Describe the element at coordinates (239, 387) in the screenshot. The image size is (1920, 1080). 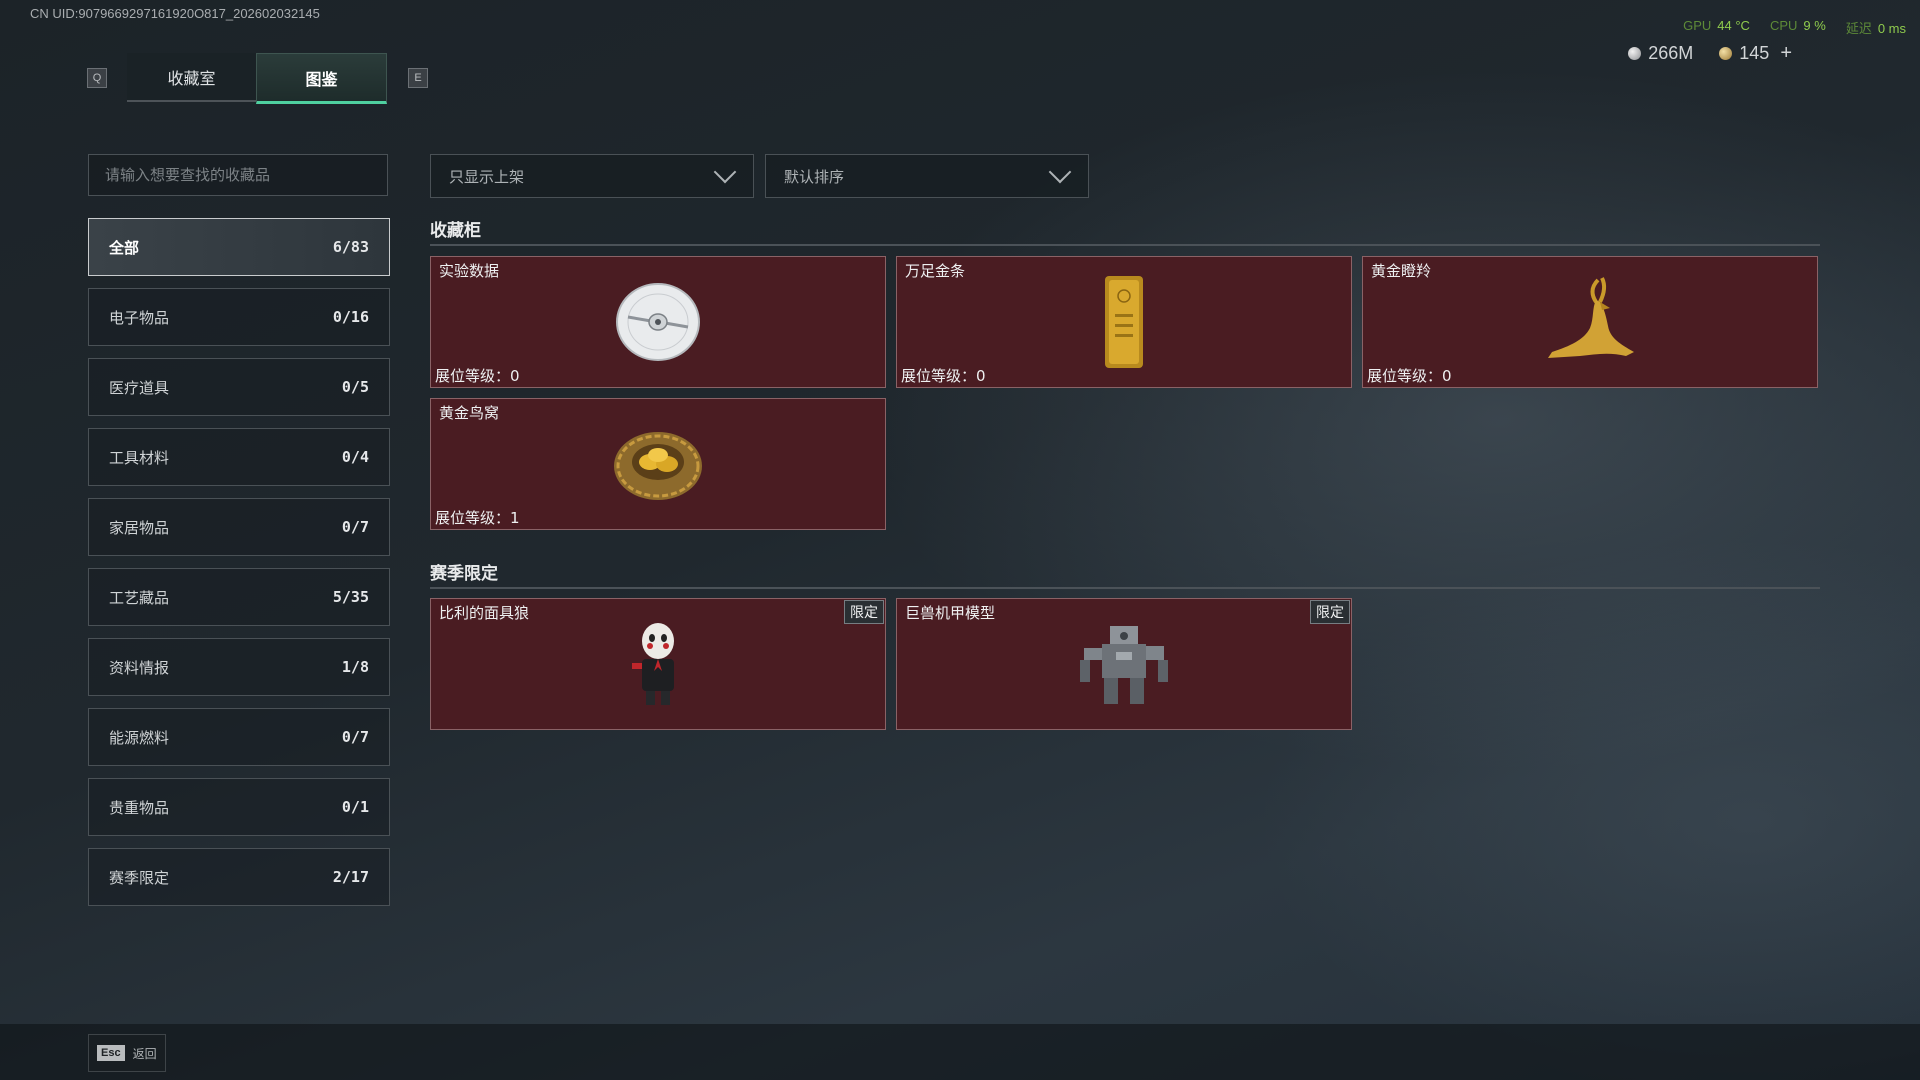
I see `category-item-medical: 医疗道具 0/5` at that location.